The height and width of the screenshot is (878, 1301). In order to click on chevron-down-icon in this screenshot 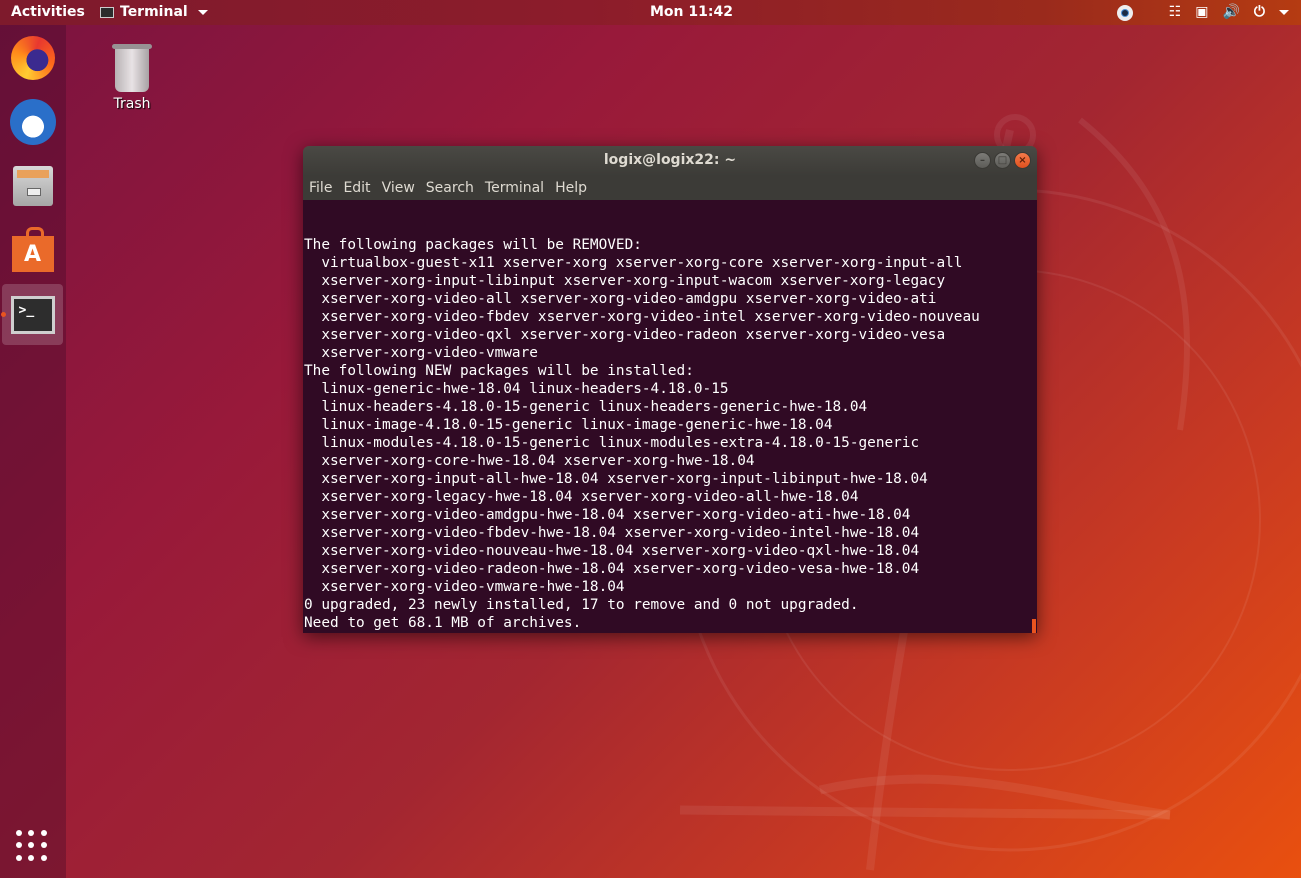, I will do `click(202, 12)`.